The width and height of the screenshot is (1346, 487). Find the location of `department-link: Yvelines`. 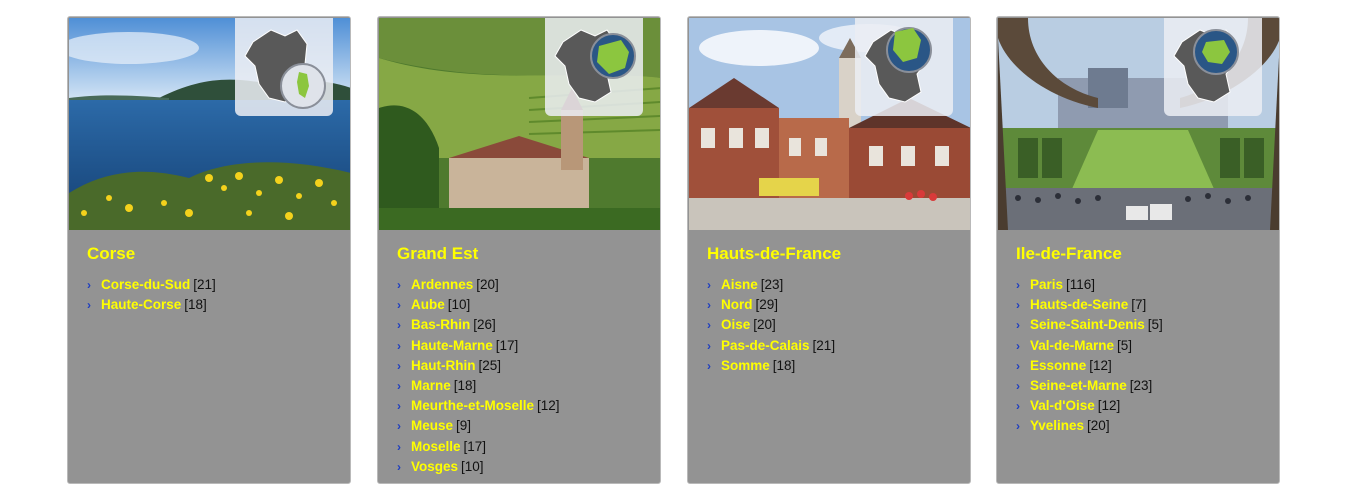

department-link: Yvelines is located at coordinates (1057, 426).